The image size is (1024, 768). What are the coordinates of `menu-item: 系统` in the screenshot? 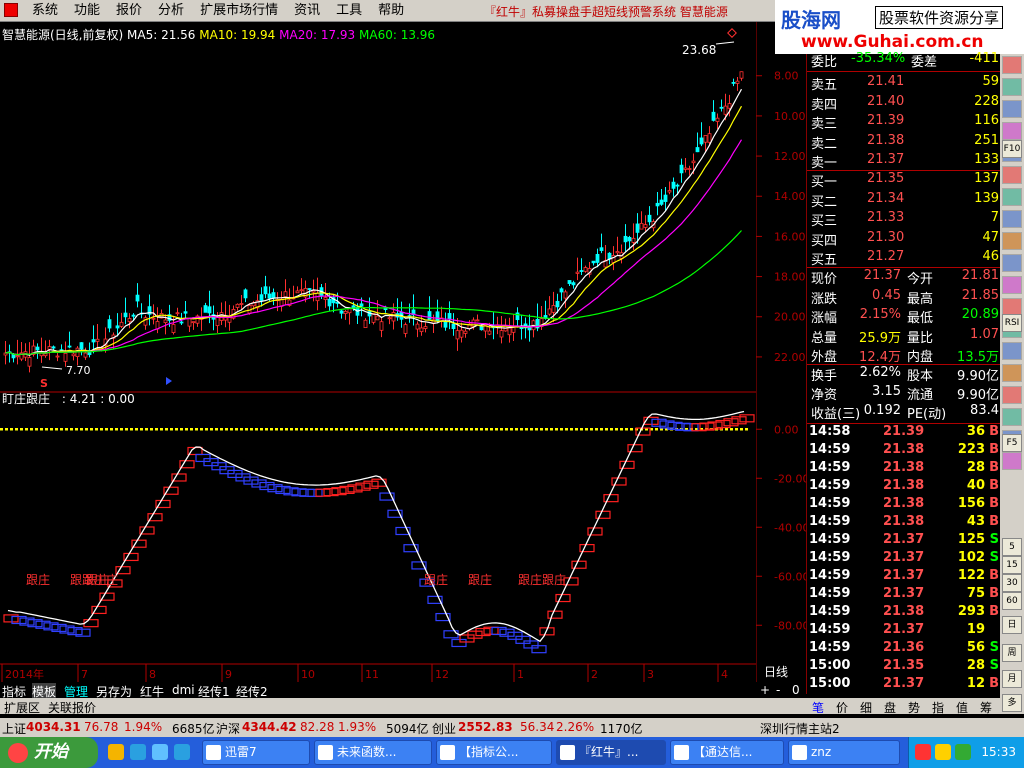 It's located at (45, 11).